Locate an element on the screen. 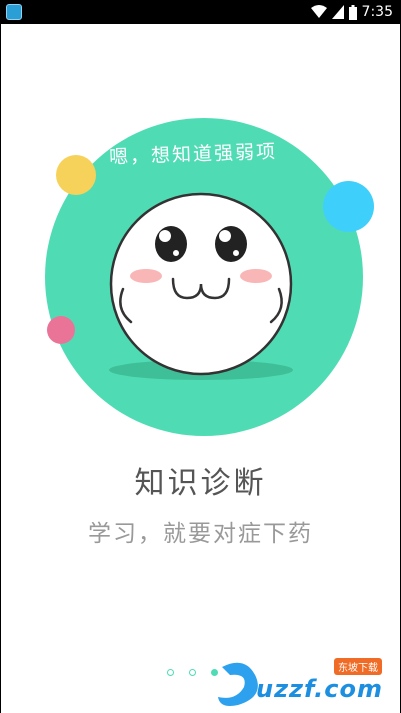  app-notification-icon is located at coordinates (14, 12).